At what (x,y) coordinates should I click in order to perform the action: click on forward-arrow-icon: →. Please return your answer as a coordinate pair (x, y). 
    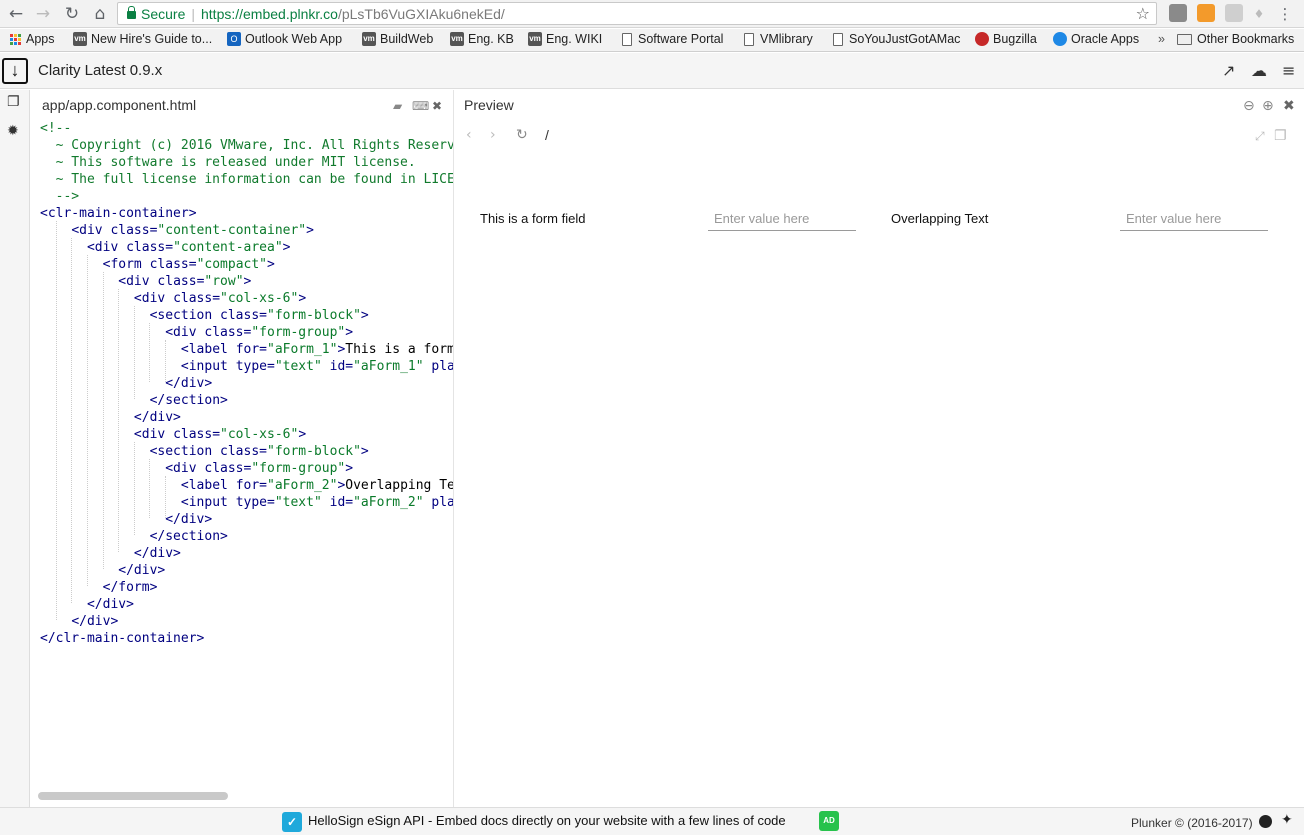
    Looking at the image, I should click on (43, 14).